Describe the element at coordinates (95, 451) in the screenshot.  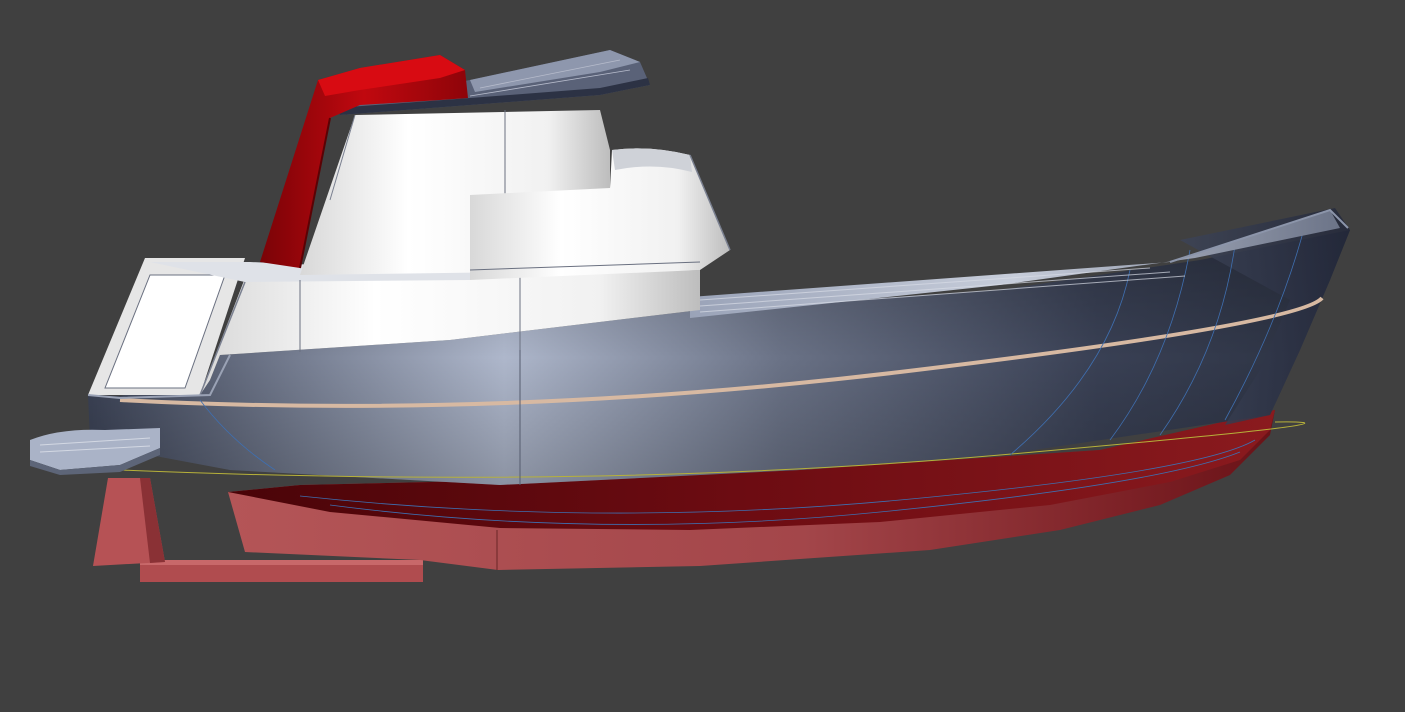
I see `swim-platform` at that location.